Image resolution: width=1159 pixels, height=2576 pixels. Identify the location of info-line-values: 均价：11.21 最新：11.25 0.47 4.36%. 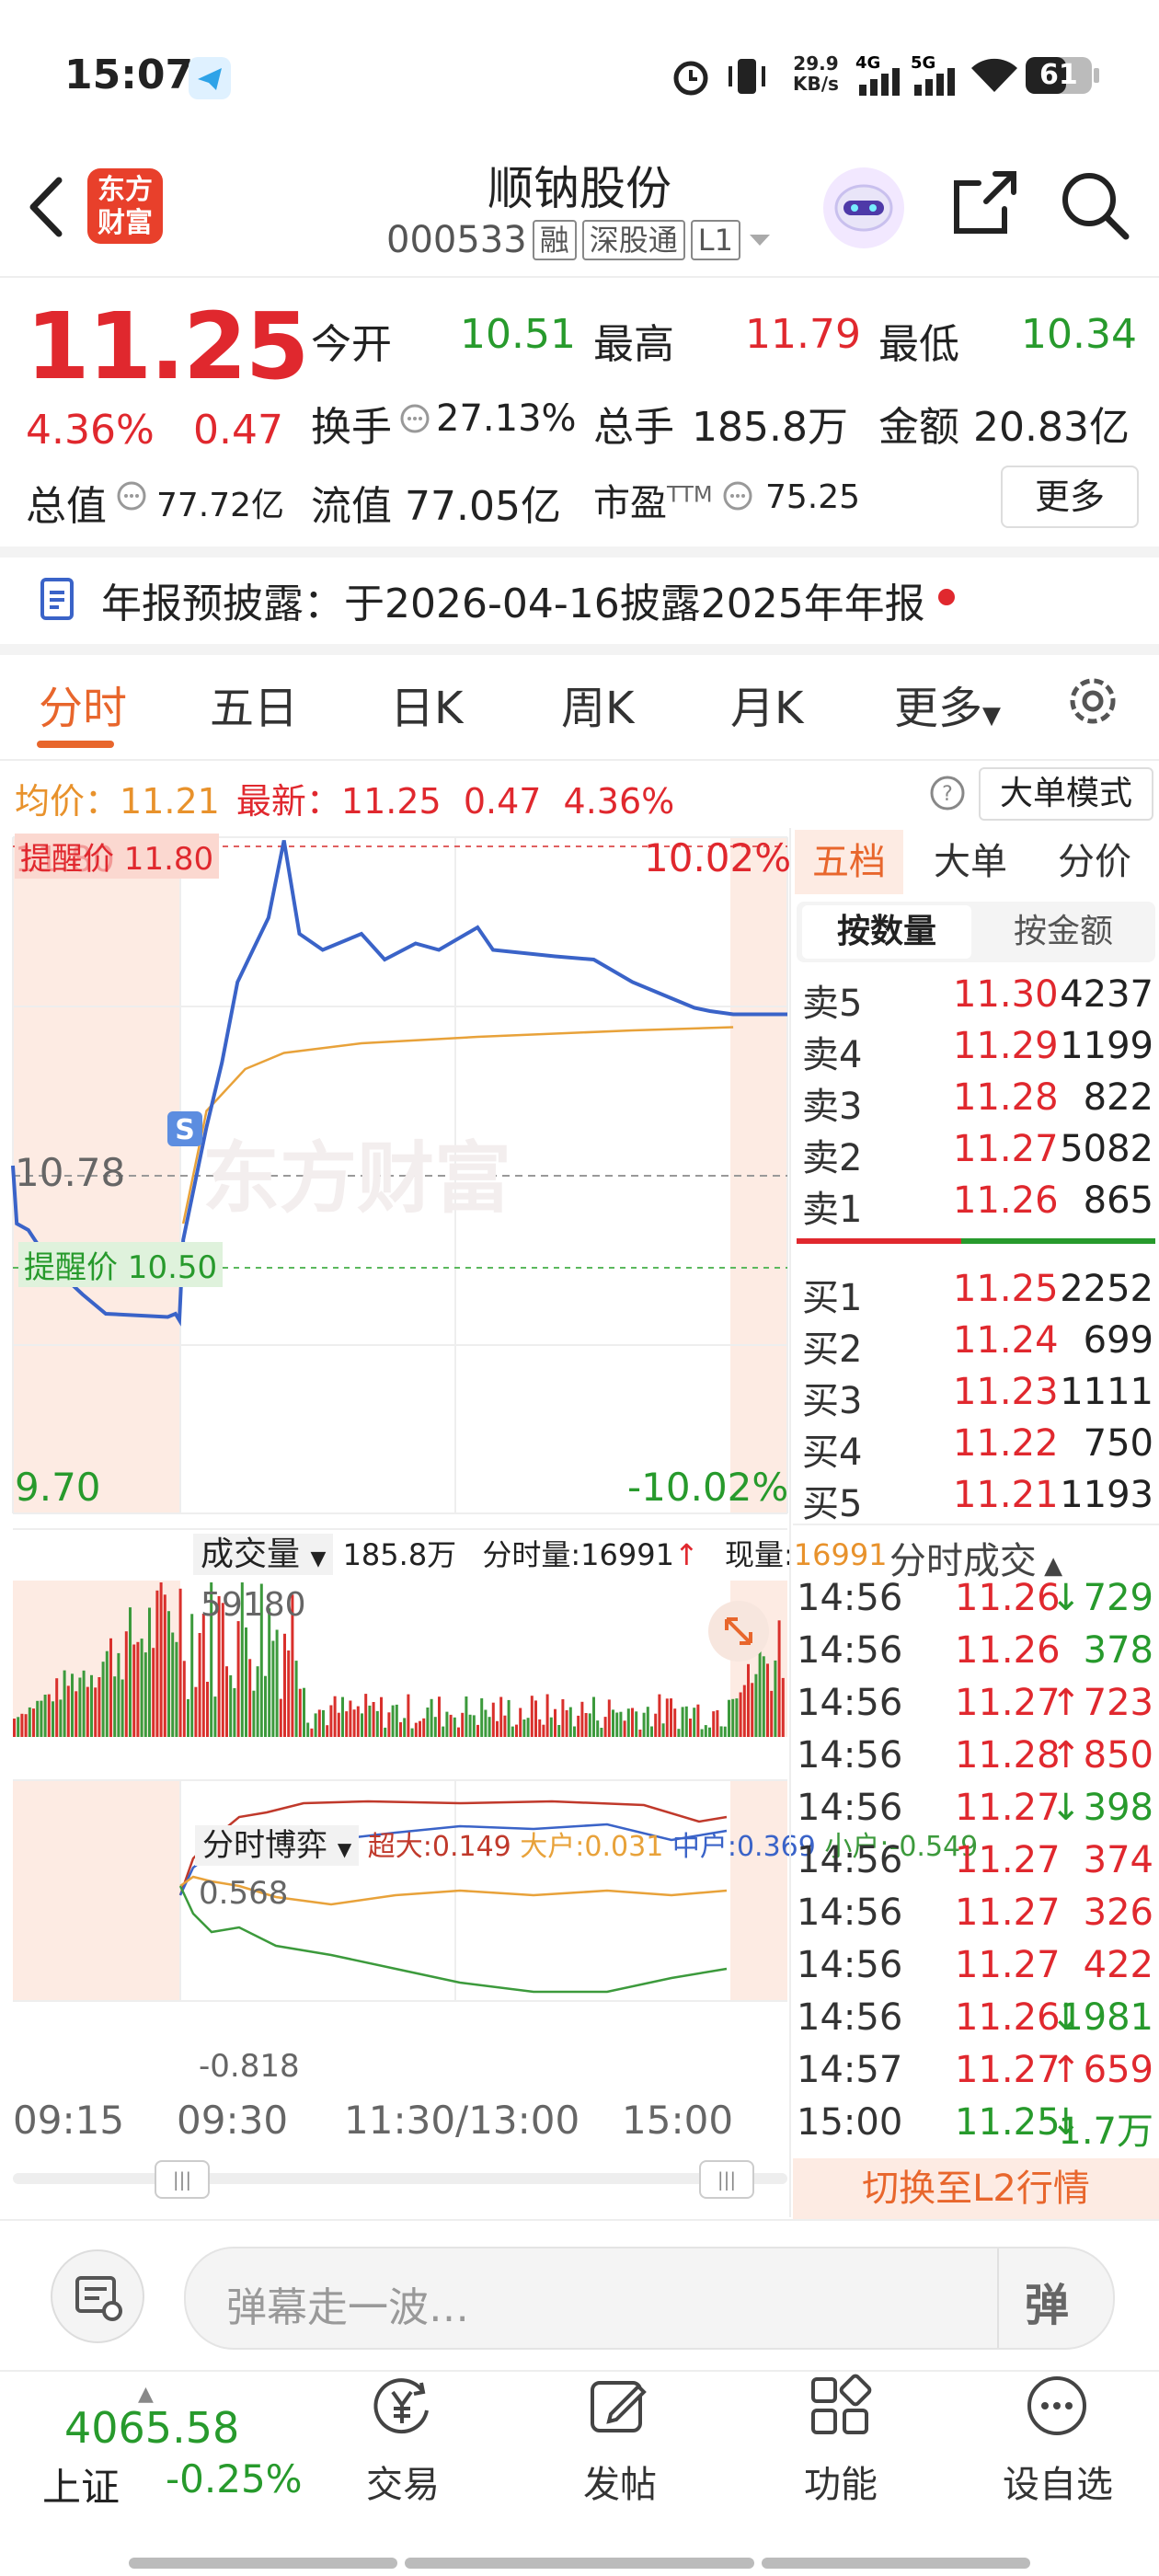
(344, 798).